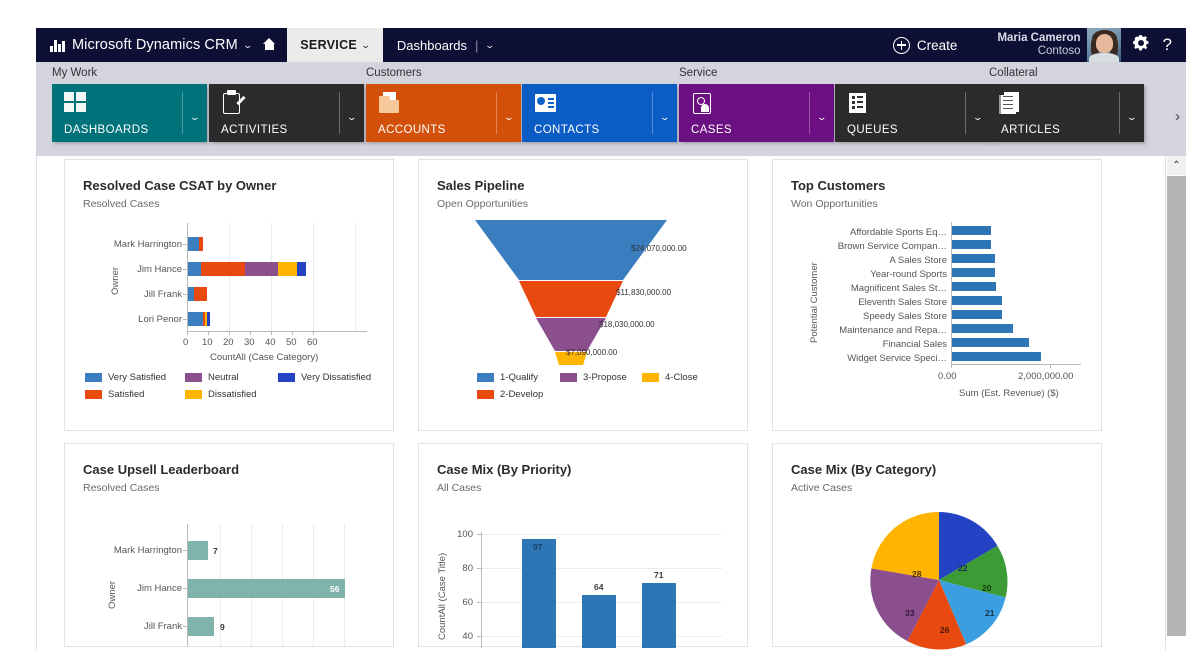  What do you see at coordinates (1177, 116) in the screenshot?
I see `tile-strip-next-button: ›` at bounding box center [1177, 116].